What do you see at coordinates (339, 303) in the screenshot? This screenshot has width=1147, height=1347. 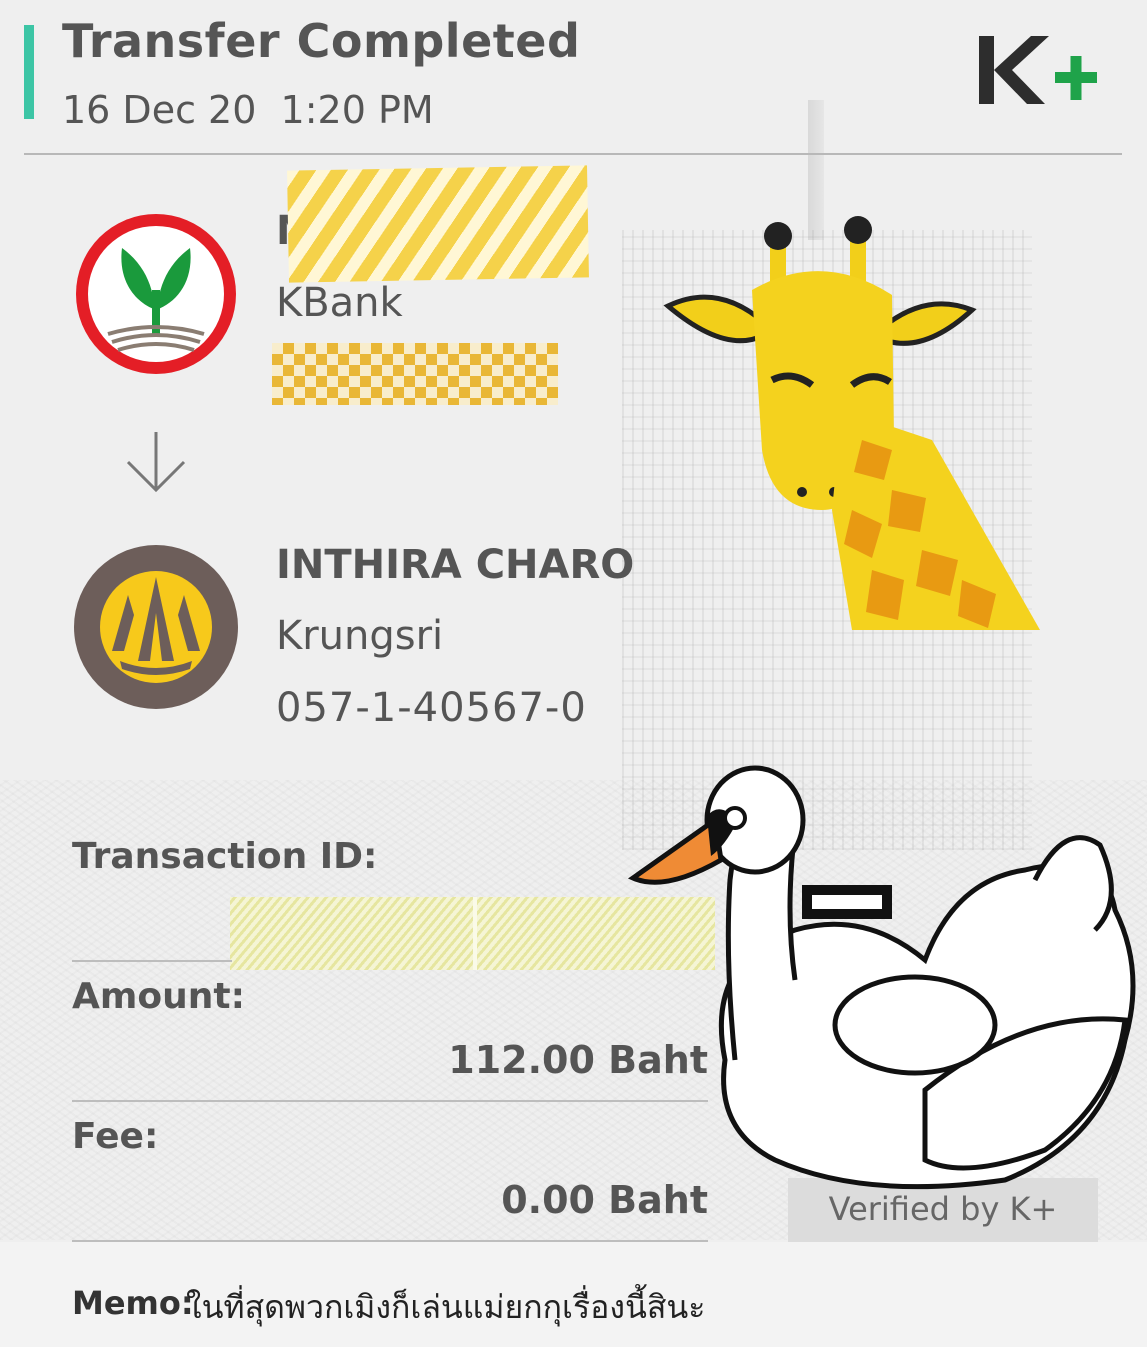 I see `sender-bank: KBank` at bounding box center [339, 303].